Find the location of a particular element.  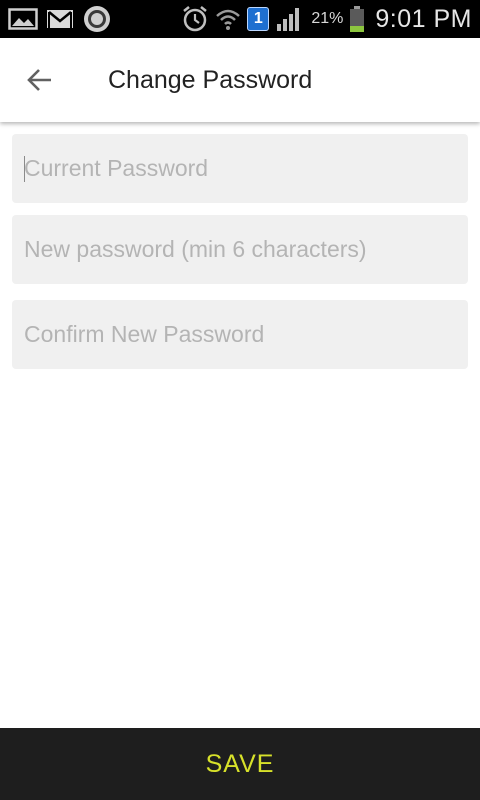

status-bar-left is located at coordinates (60, 19).